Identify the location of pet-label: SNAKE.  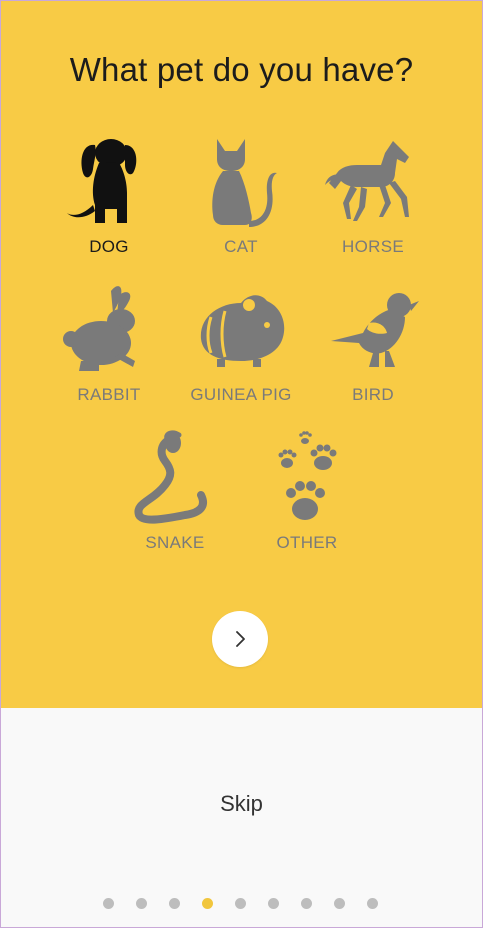
(175, 542).